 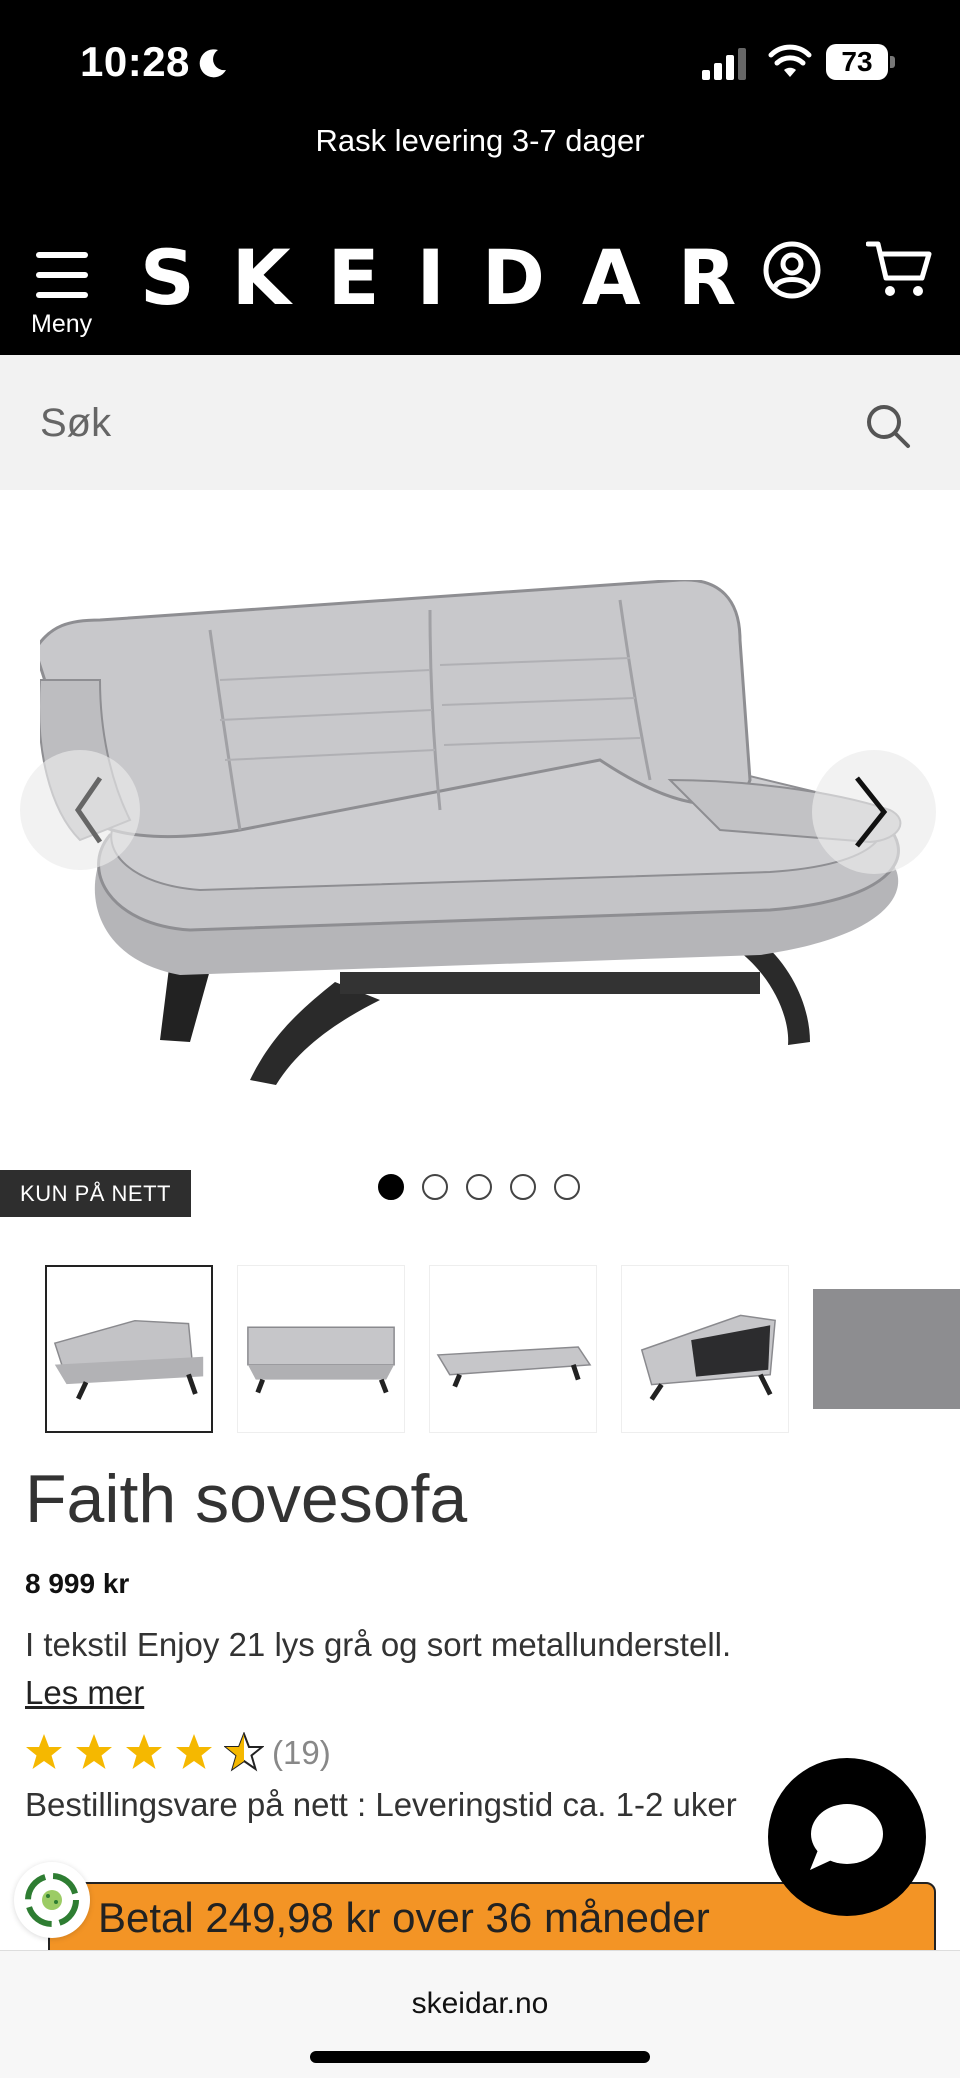 I want to click on product-title: Faith sovesofa, so click(x=246, y=1499).